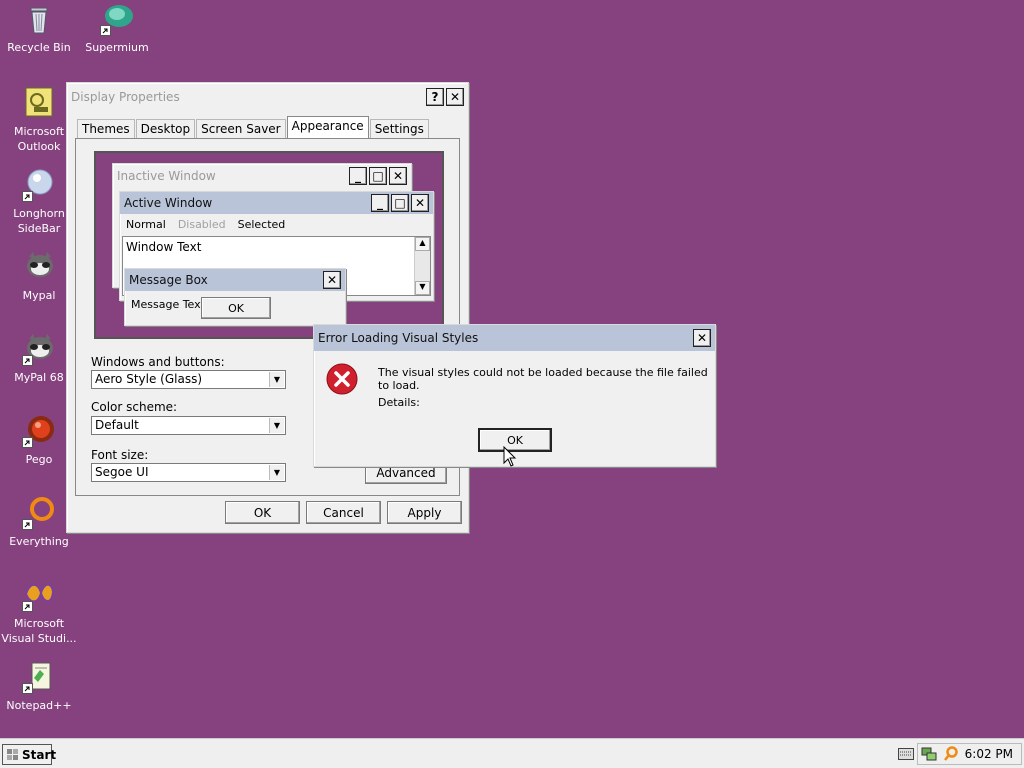  What do you see at coordinates (422, 266) in the screenshot?
I see `preview-scrollbar: ▲ ▼` at bounding box center [422, 266].